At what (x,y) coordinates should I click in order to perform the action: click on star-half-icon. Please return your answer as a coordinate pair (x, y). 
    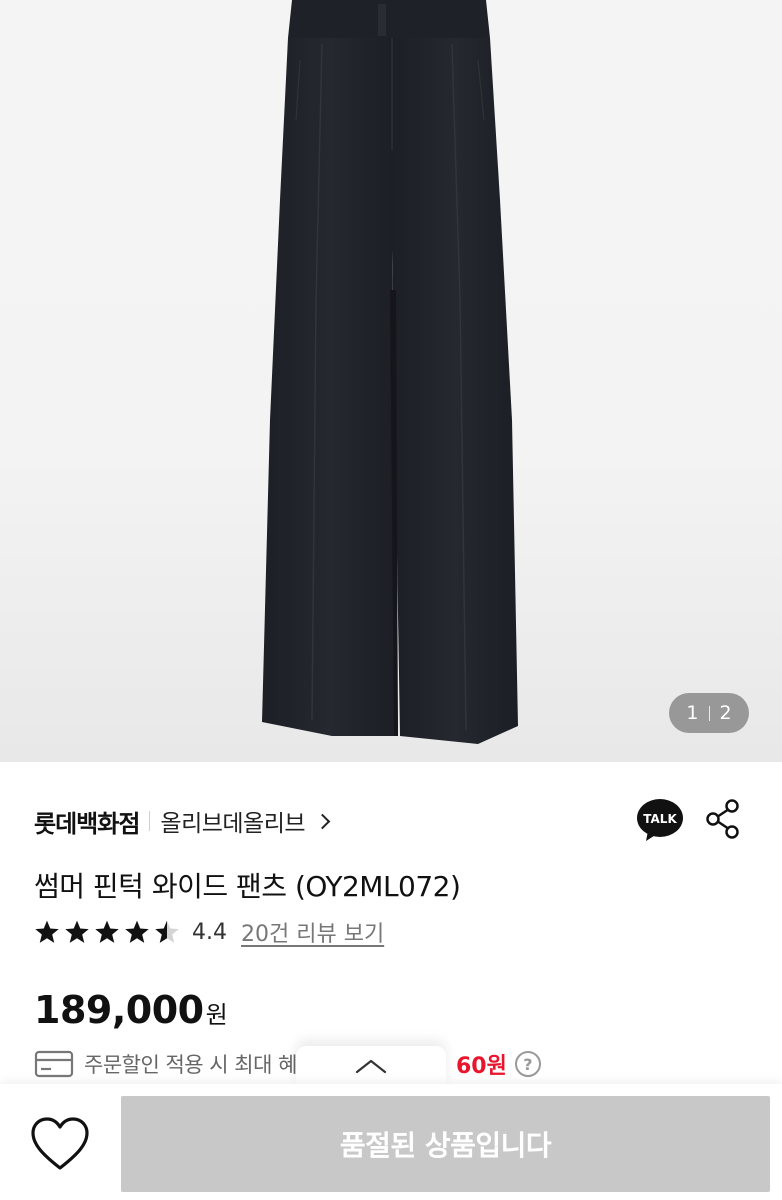
    Looking at the image, I should click on (167, 931).